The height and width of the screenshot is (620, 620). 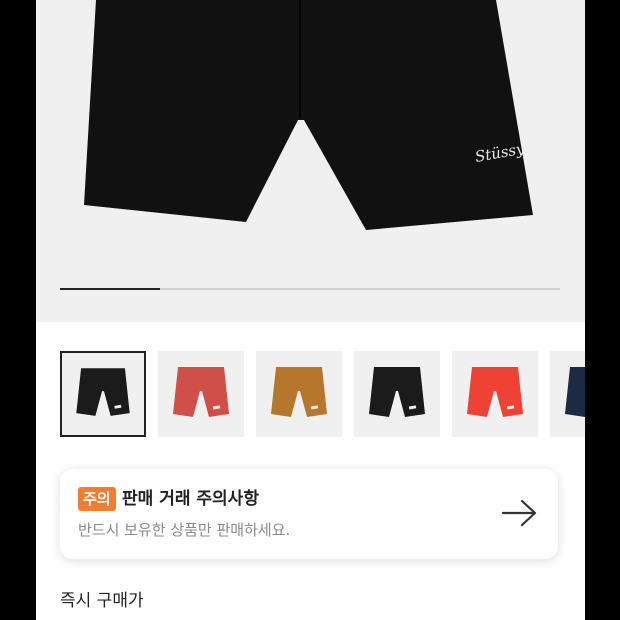 What do you see at coordinates (110, 289) in the screenshot?
I see `gallery-progress-fill` at bounding box center [110, 289].